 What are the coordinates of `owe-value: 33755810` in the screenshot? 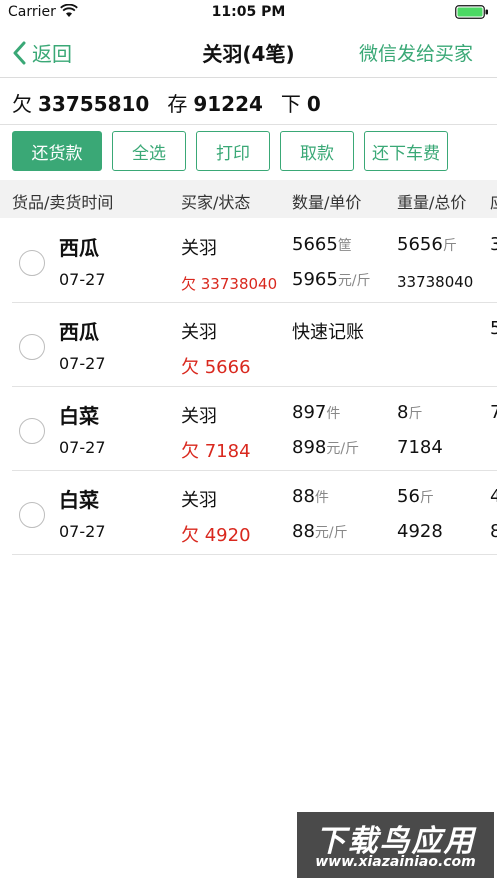 It's located at (94, 104).